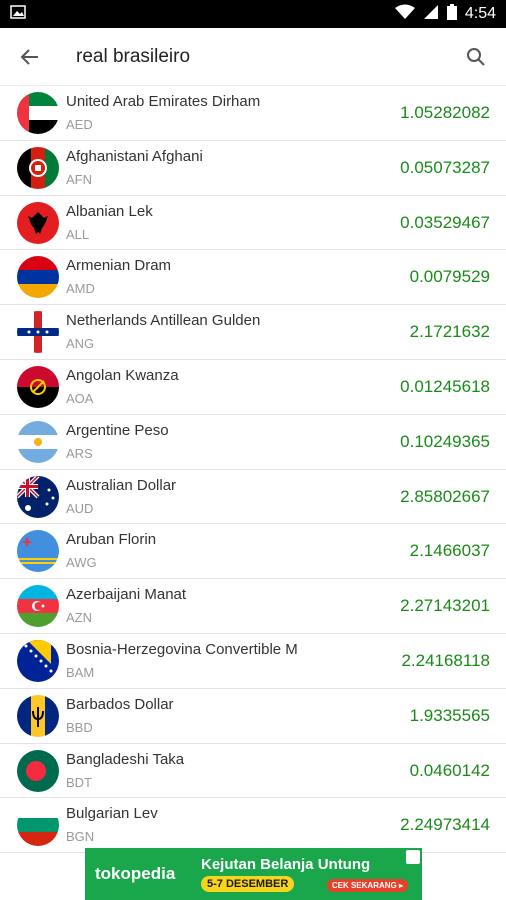 The height and width of the screenshot is (900, 506). I want to click on currency-value: 0.0460142, so click(449, 770).